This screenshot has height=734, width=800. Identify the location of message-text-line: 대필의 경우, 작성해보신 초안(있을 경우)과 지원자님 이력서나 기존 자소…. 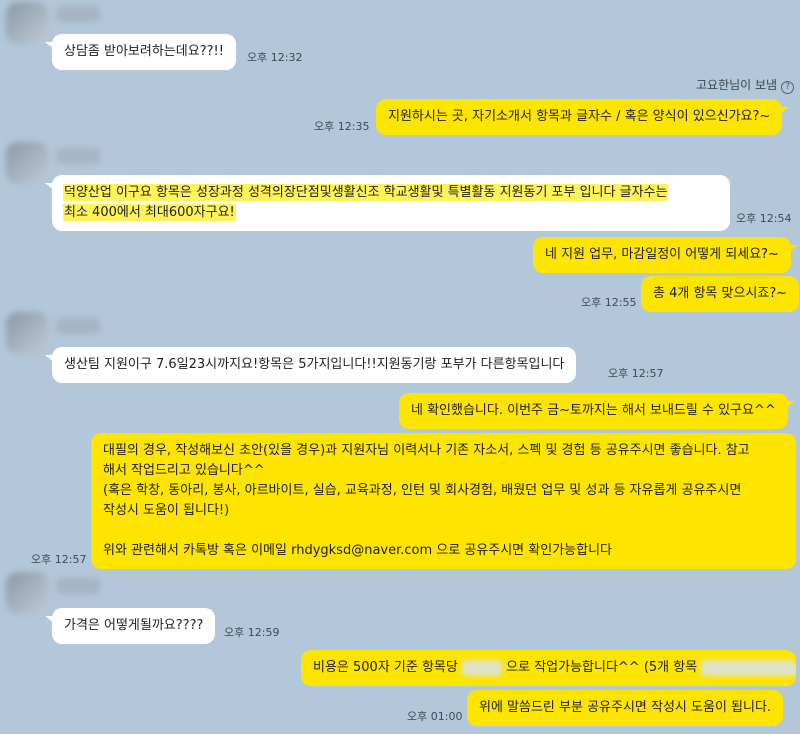
(426, 450).